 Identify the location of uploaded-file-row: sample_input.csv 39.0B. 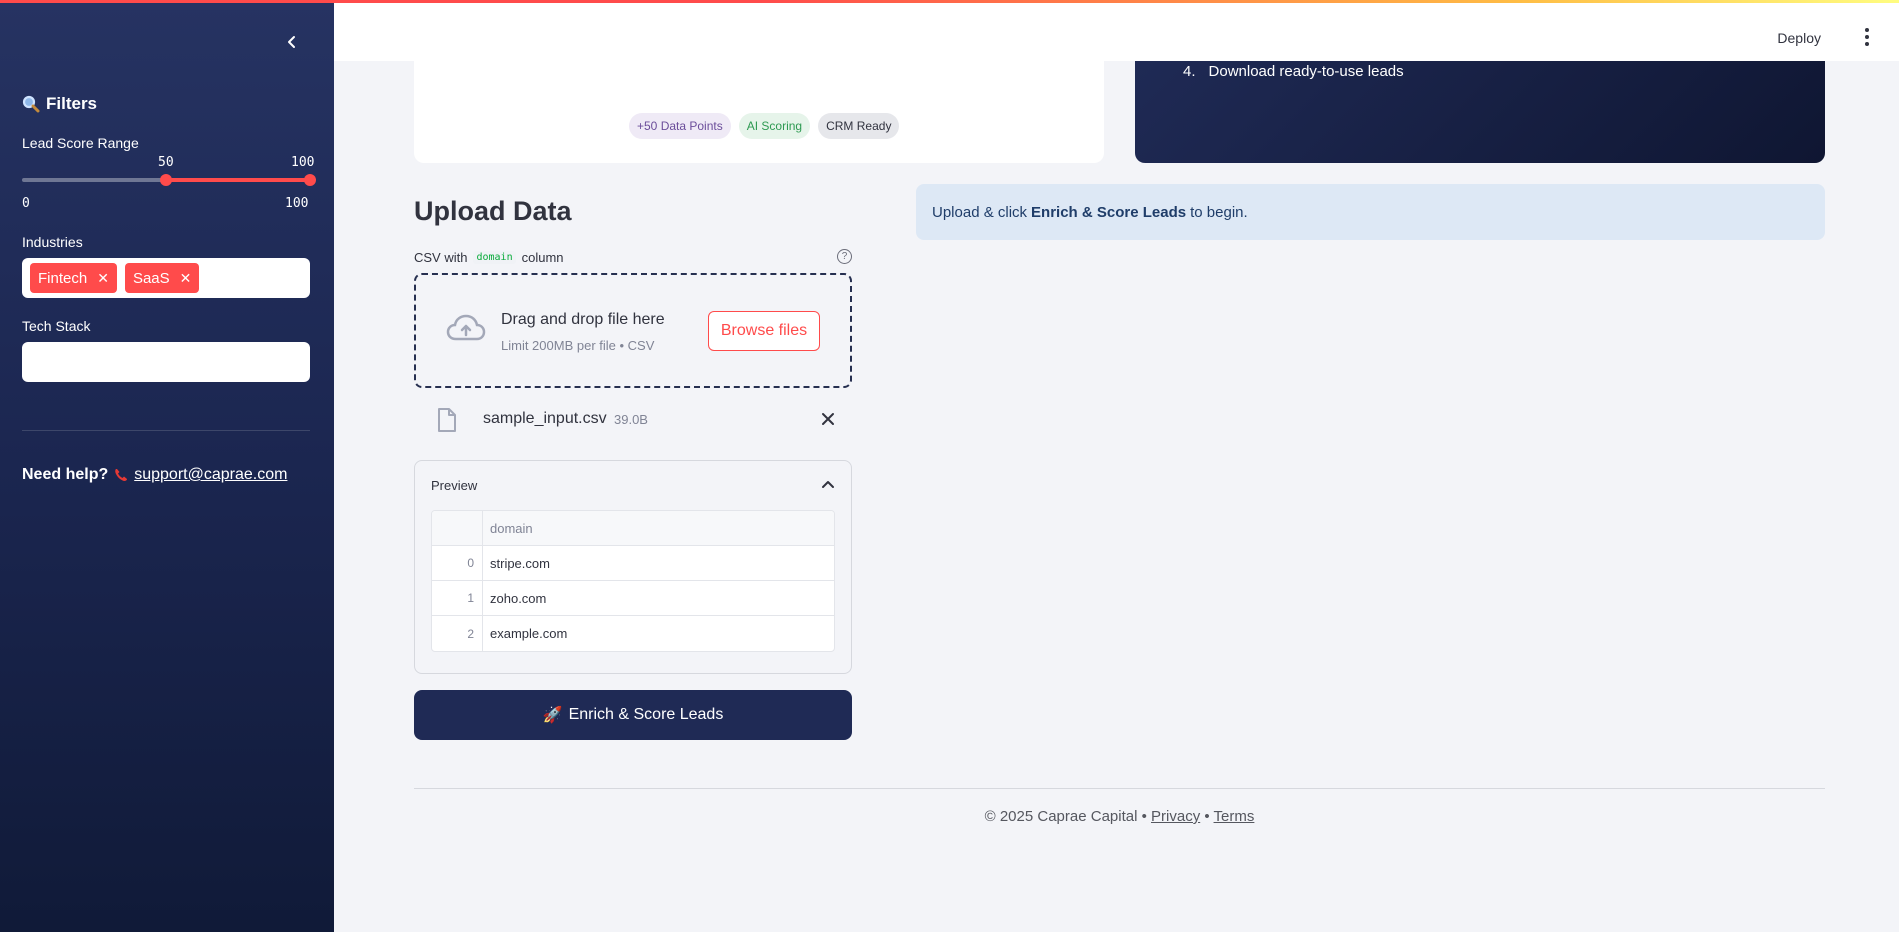
(633, 420).